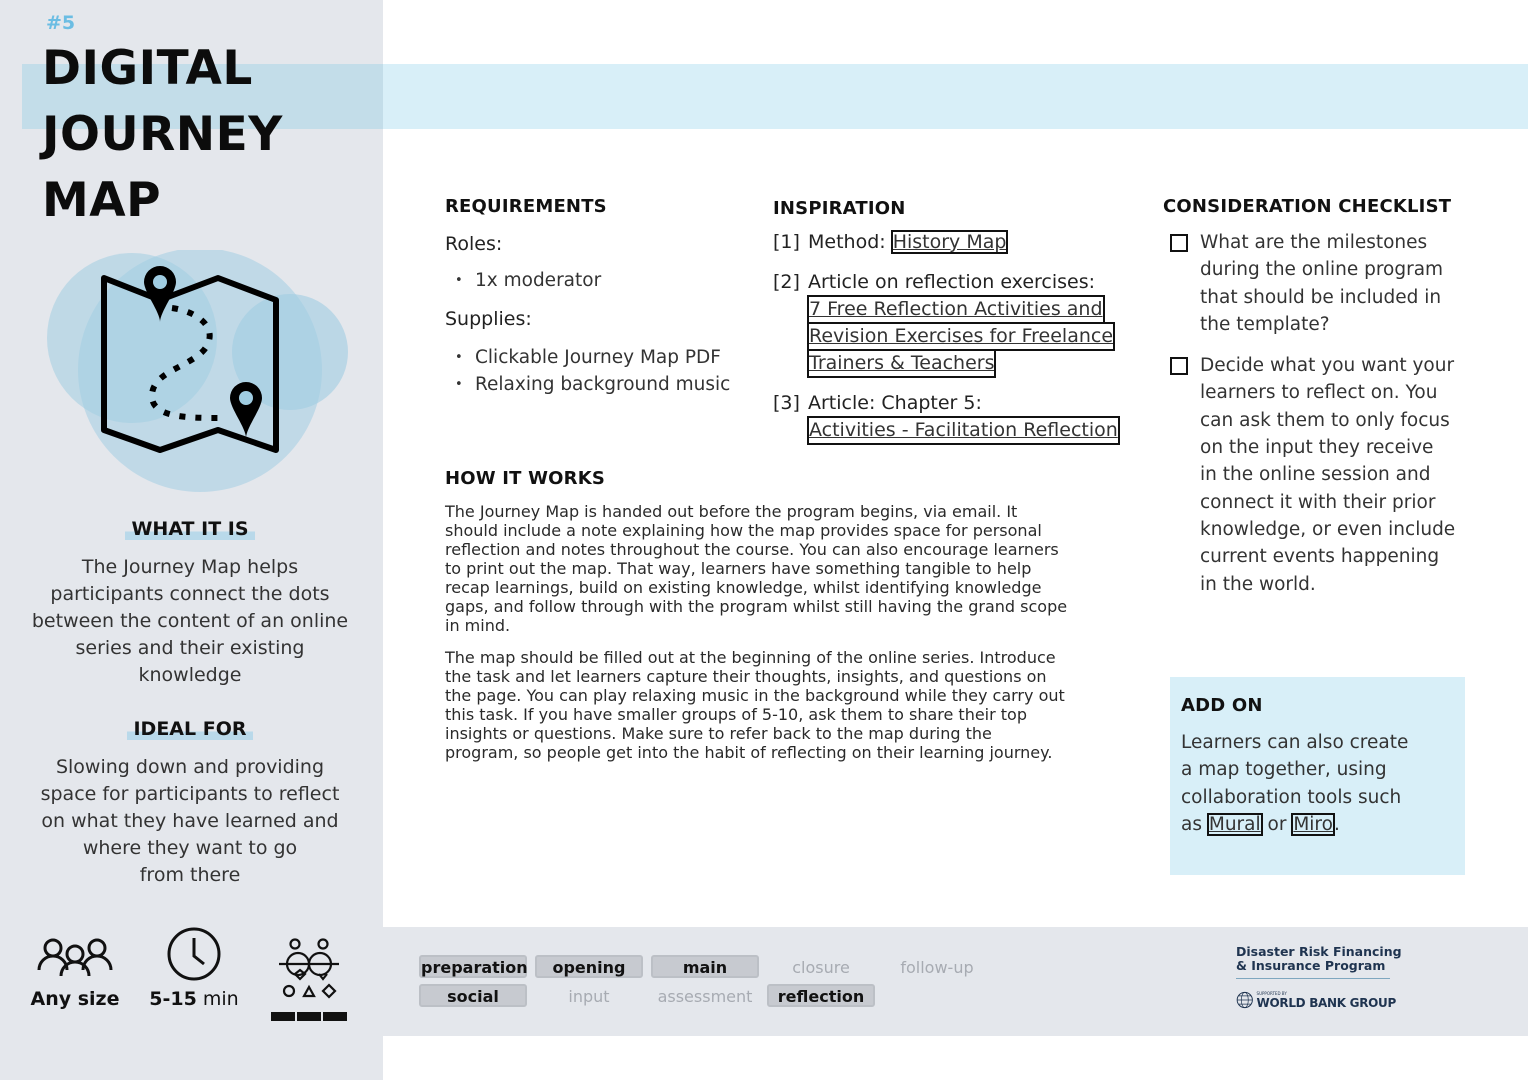  Describe the element at coordinates (190, 675) in the screenshot. I see `text-line: knowledge` at that location.